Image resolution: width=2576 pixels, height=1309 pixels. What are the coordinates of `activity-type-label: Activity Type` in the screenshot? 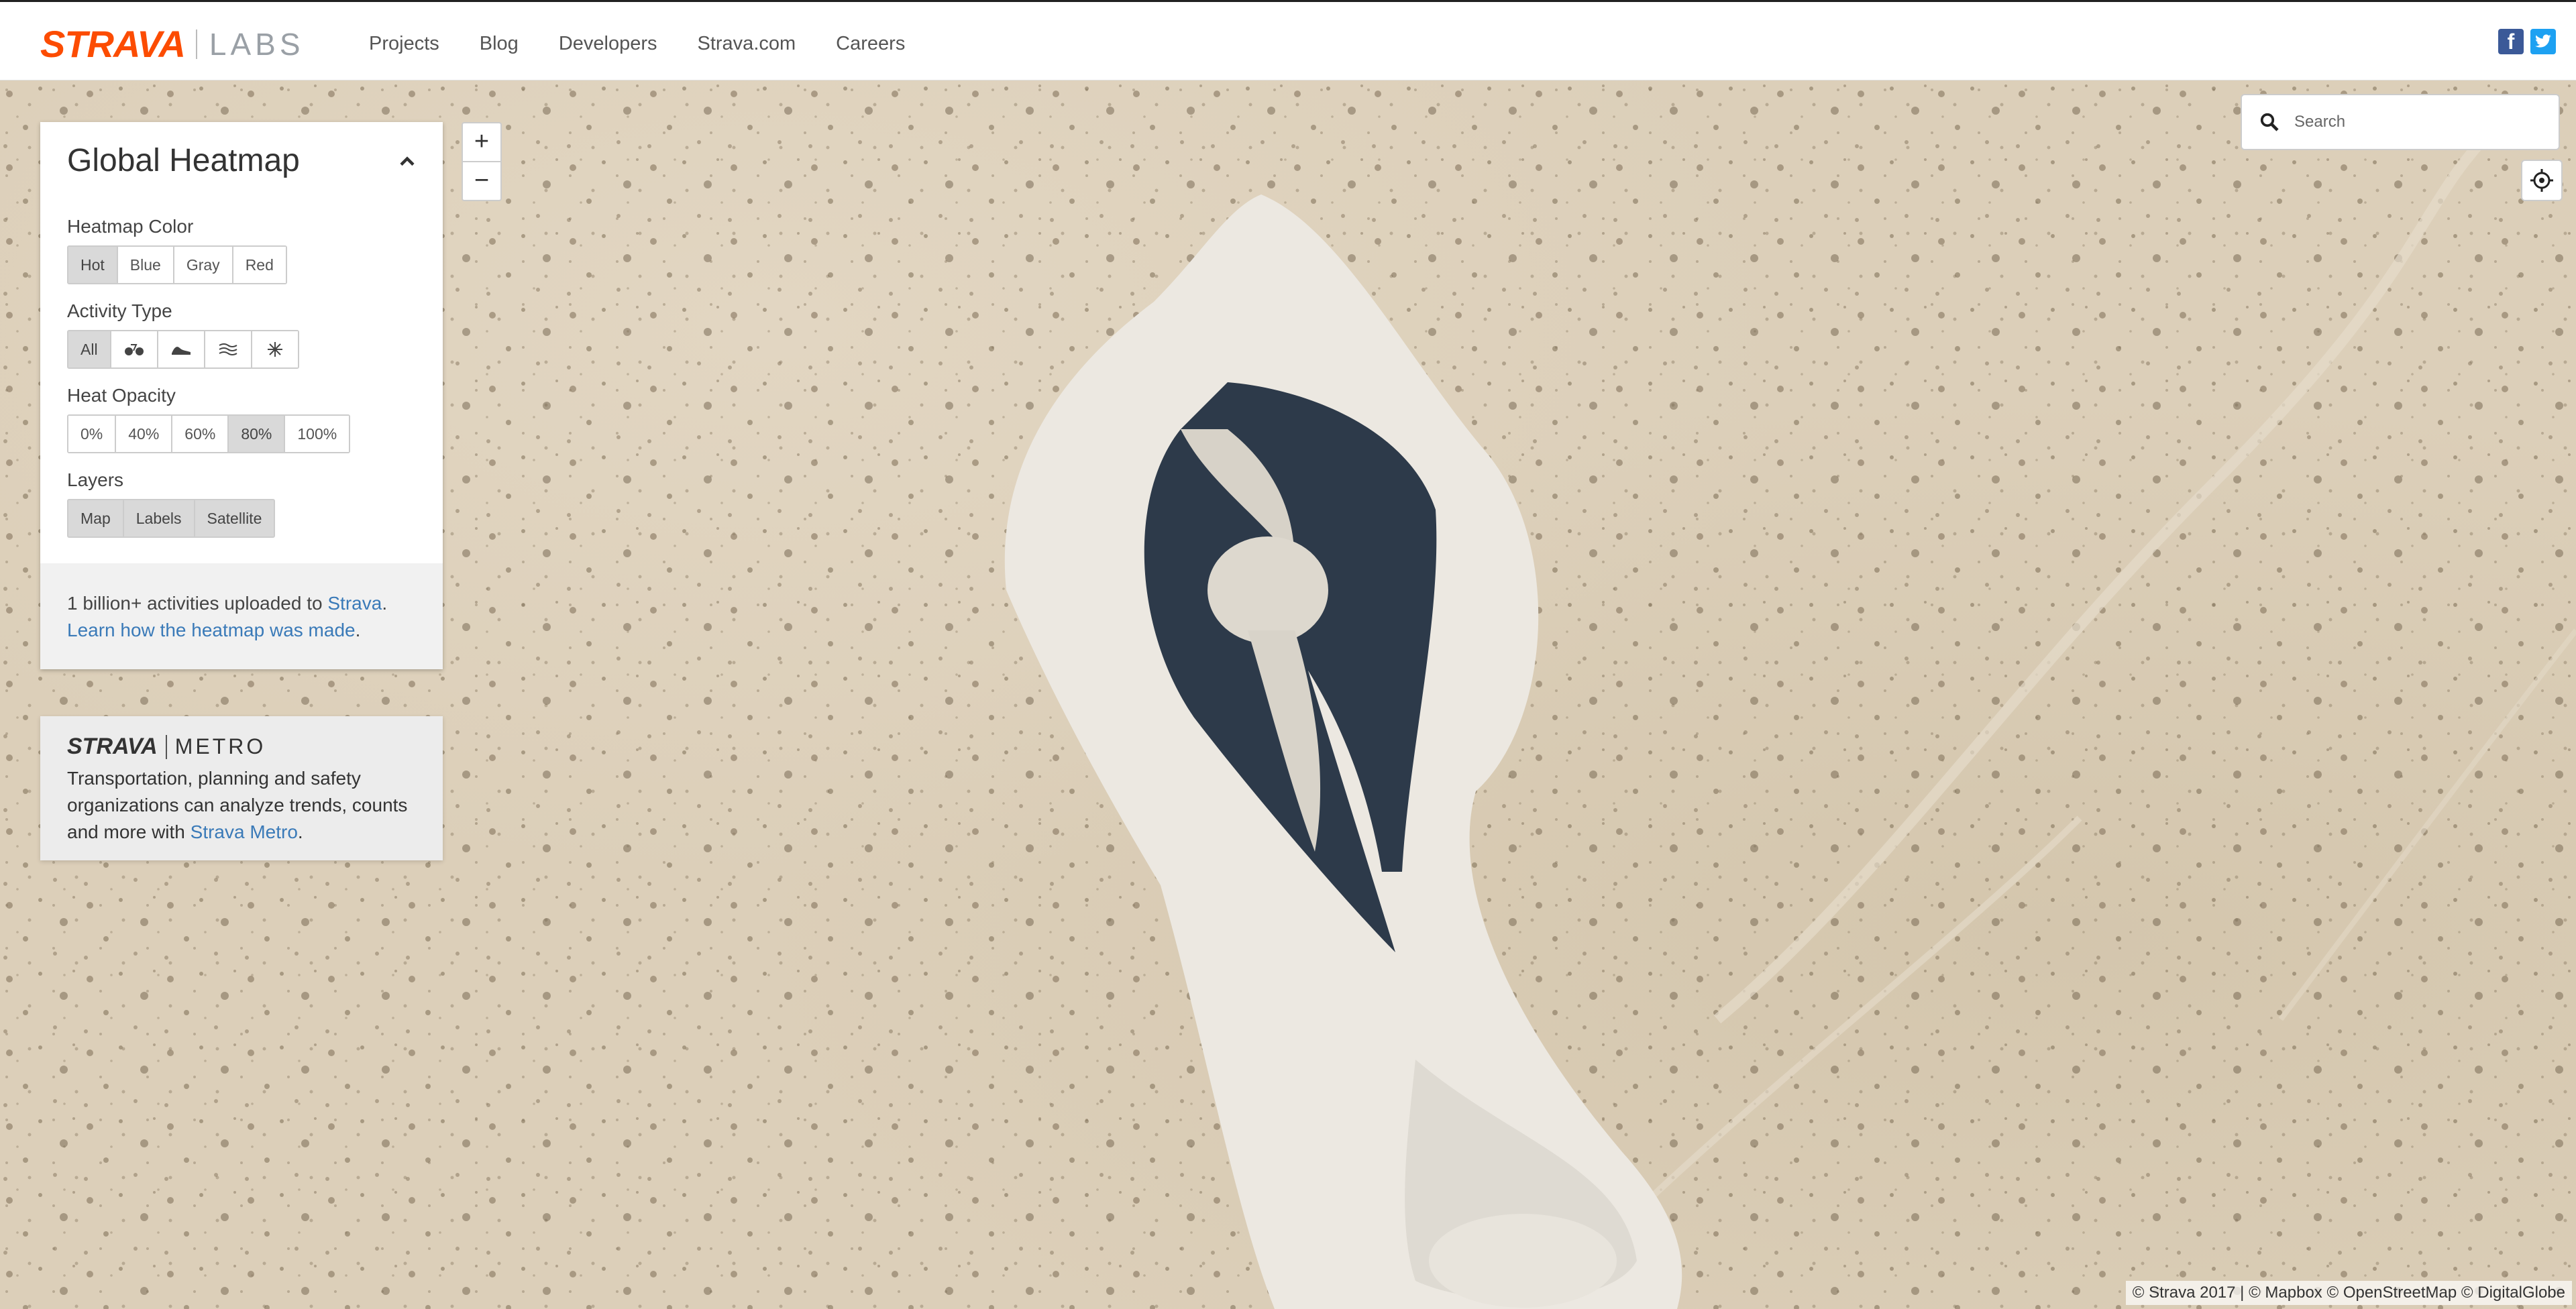 It's located at (119, 311).